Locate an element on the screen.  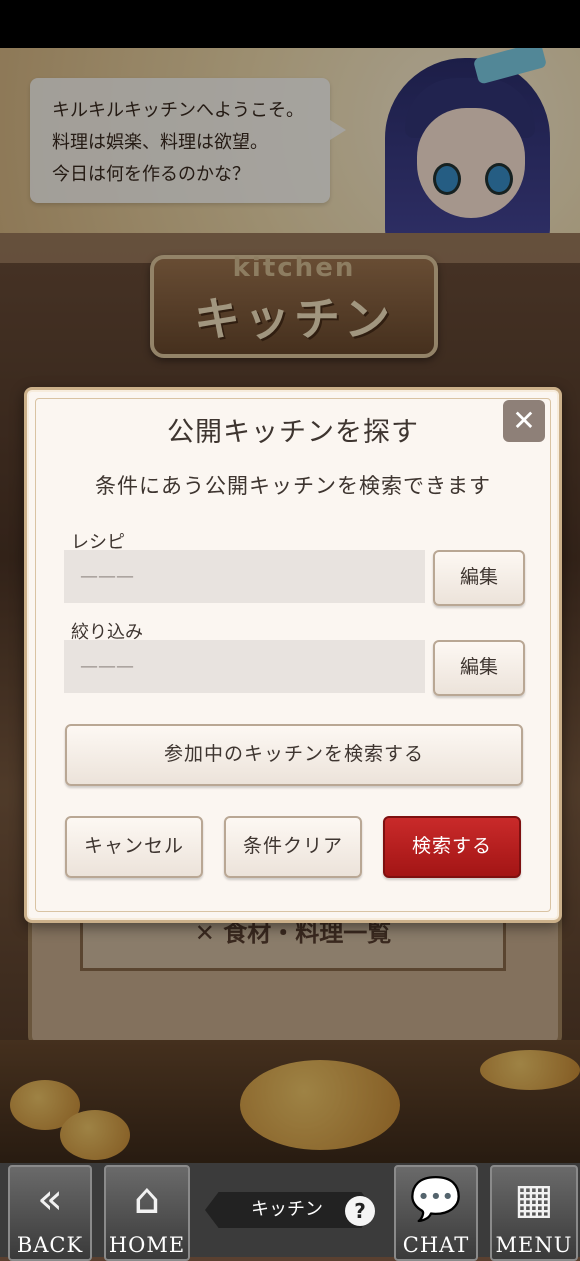
clear-conditions-button: 条件クリア is located at coordinates (293, 847).